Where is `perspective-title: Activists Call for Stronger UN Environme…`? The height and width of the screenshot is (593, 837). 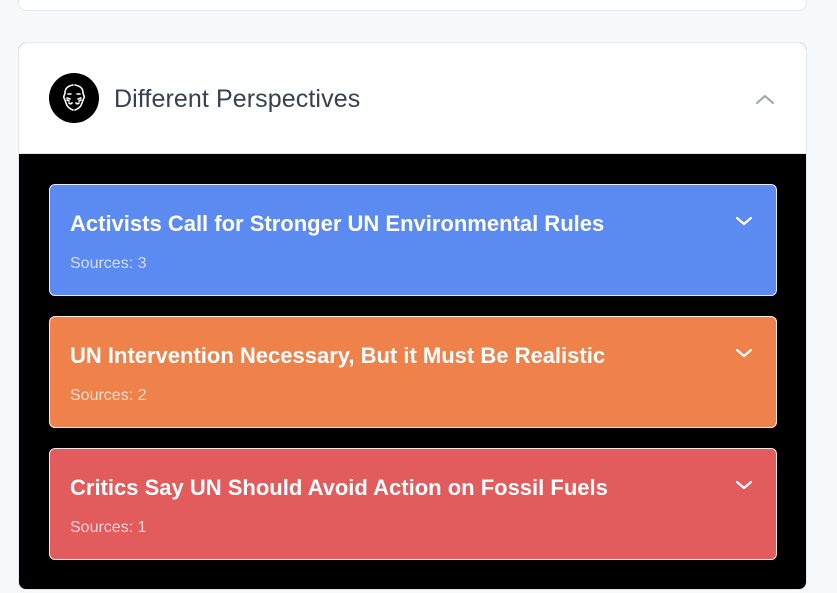
perspective-title: Activists Call for Stronger UN Environme… is located at coordinates (337, 223).